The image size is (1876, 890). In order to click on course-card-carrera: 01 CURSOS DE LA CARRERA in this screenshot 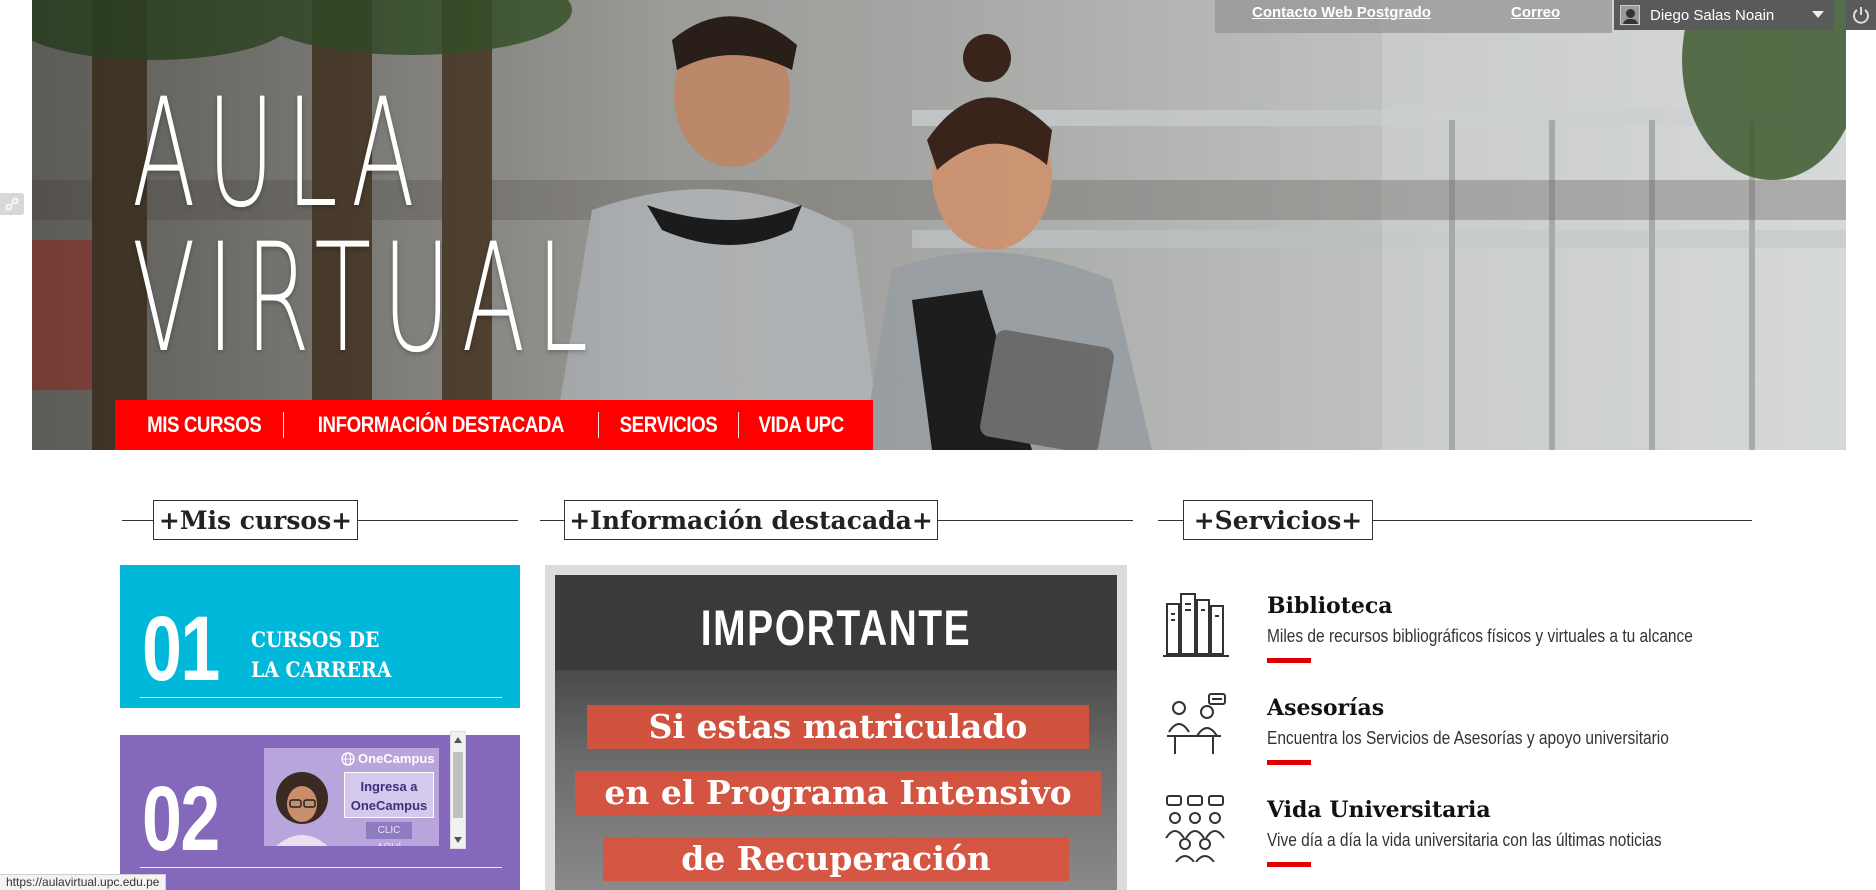, I will do `click(320, 636)`.